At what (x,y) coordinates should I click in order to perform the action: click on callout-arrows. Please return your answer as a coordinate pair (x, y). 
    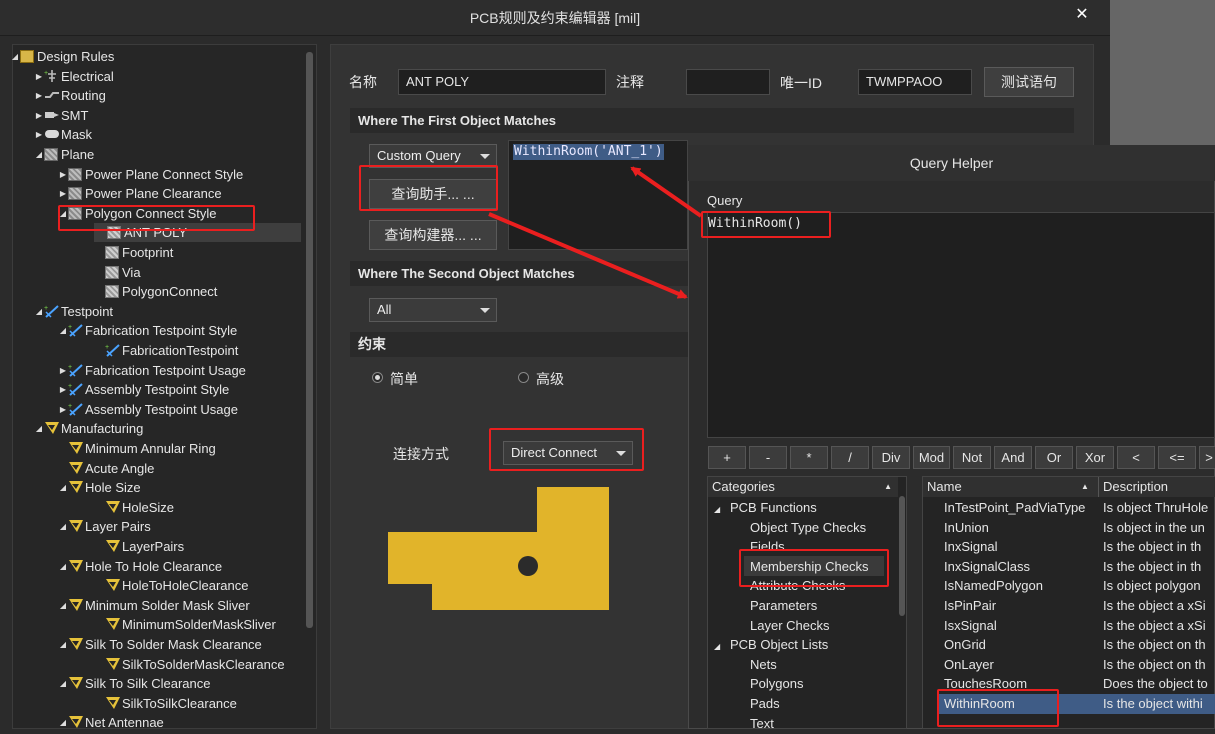
    Looking at the image, I should click on (595, 232).